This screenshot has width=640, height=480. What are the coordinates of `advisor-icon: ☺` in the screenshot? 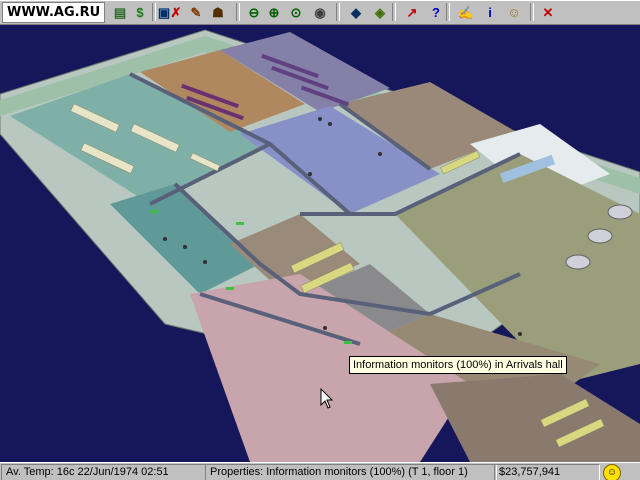 It's located at (514, 12).